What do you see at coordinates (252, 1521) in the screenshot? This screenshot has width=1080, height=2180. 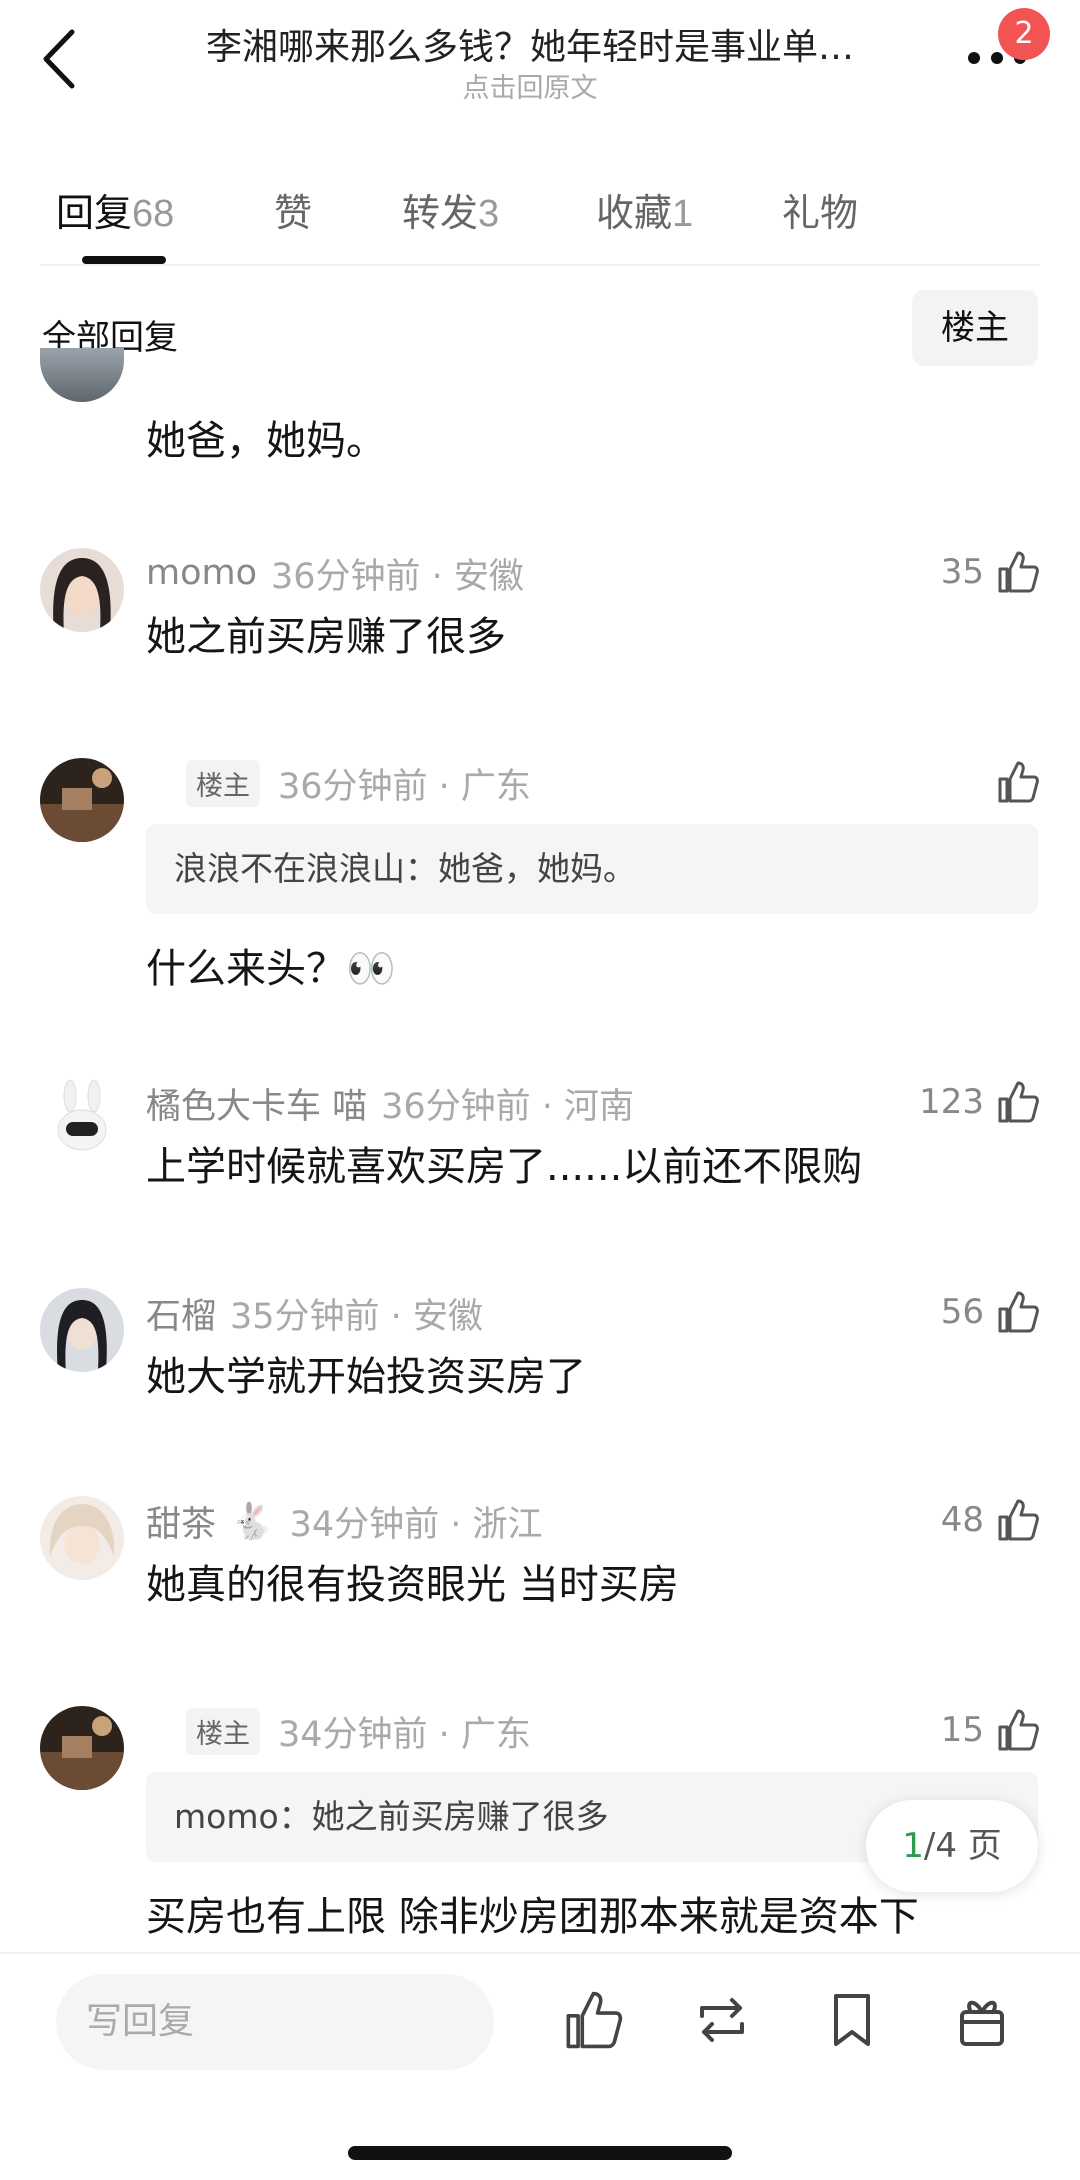 I see `user-badge-icon: 🐇` at bounding box center [252, 1521].